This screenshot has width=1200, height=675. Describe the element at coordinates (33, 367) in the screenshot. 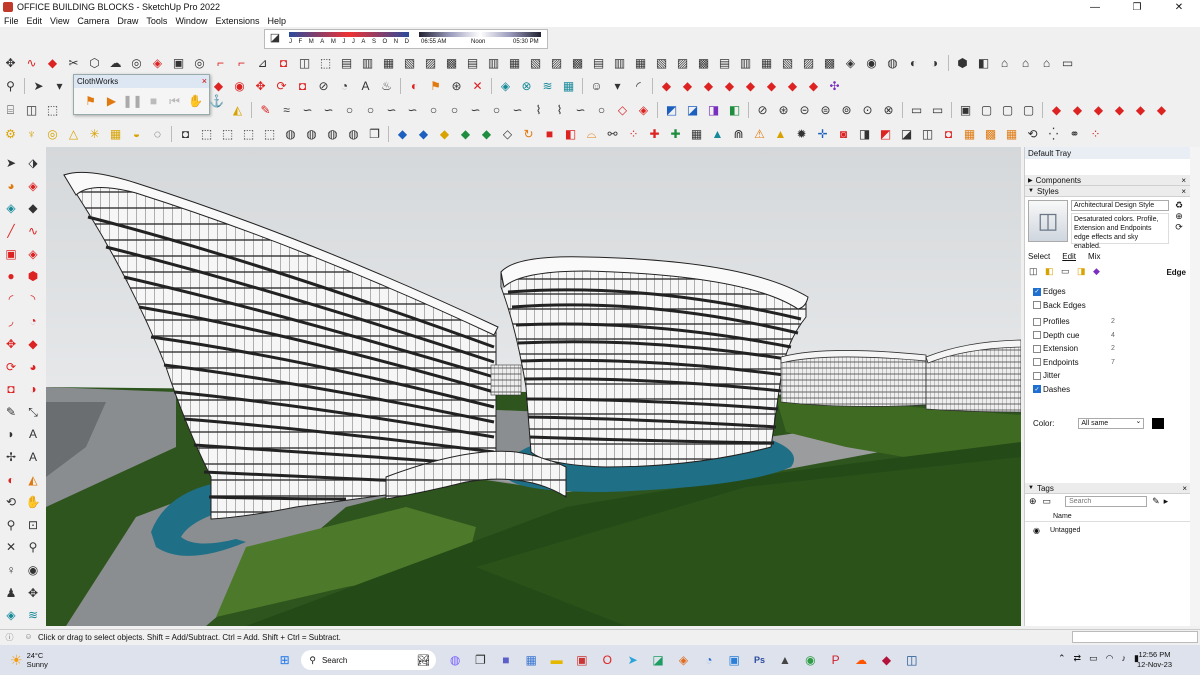

I see `follow-me-icon: ◕` at that location.